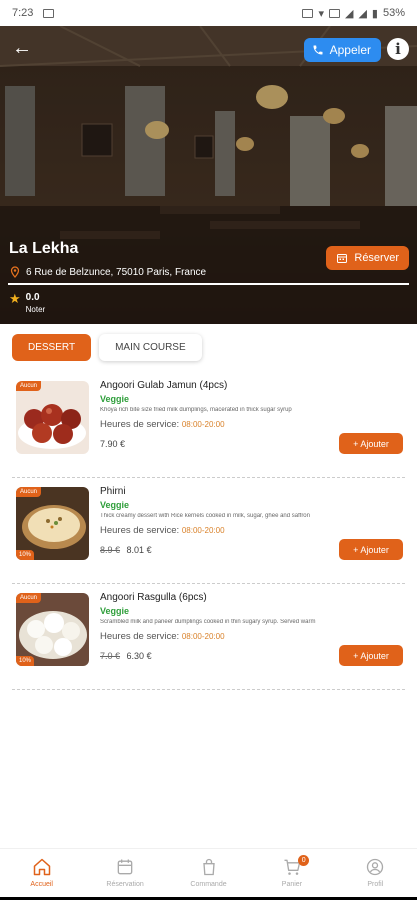 The height and width of the screenshot is (900, 417). I want to click on call-button: Appeler, so click(342, 50).